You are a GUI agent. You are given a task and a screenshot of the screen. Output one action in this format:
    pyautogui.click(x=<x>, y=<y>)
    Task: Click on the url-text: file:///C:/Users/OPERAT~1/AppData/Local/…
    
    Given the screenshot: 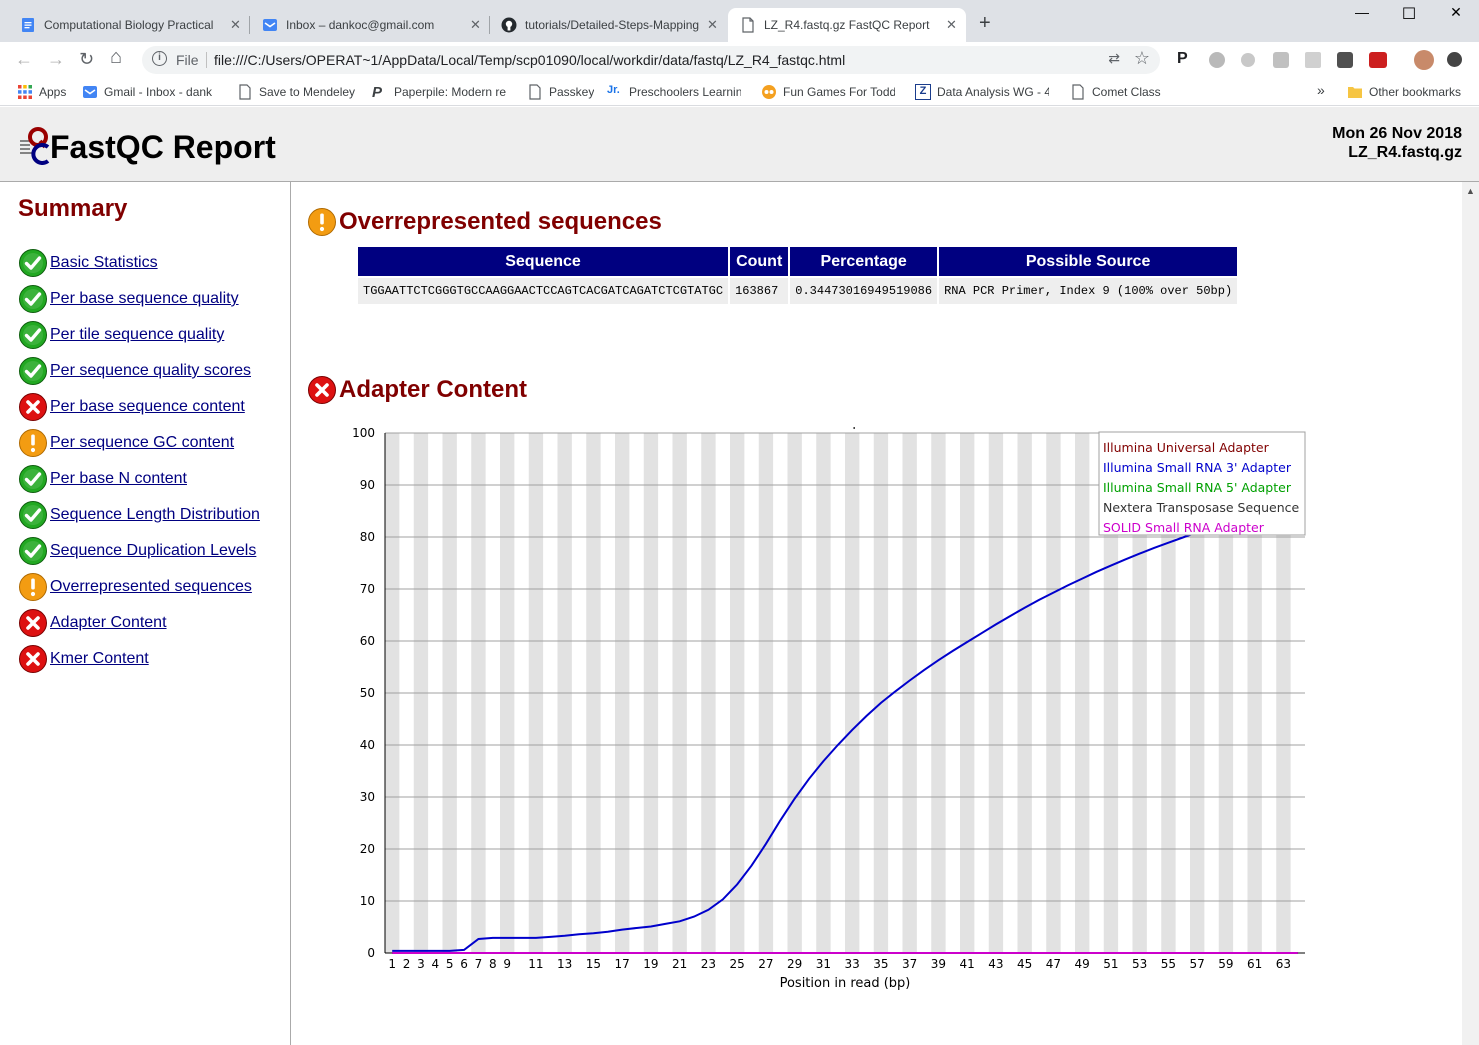 What is the action you would take?
    pyautogui.click(x=529, y=60)
    